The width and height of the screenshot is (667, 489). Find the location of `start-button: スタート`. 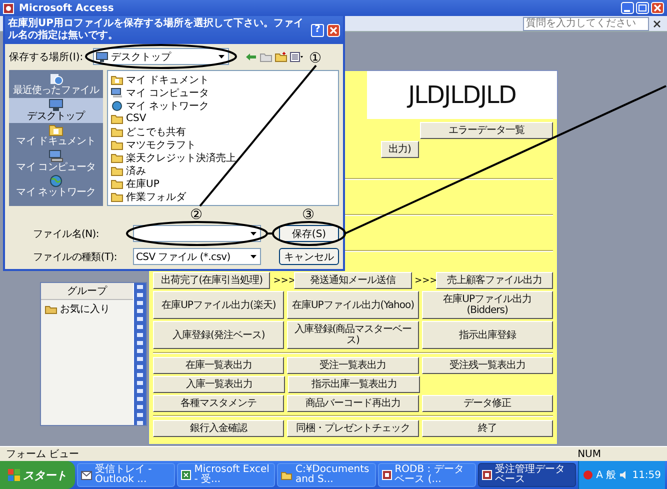

start-button: スタート is located at coordinates (37, 475).